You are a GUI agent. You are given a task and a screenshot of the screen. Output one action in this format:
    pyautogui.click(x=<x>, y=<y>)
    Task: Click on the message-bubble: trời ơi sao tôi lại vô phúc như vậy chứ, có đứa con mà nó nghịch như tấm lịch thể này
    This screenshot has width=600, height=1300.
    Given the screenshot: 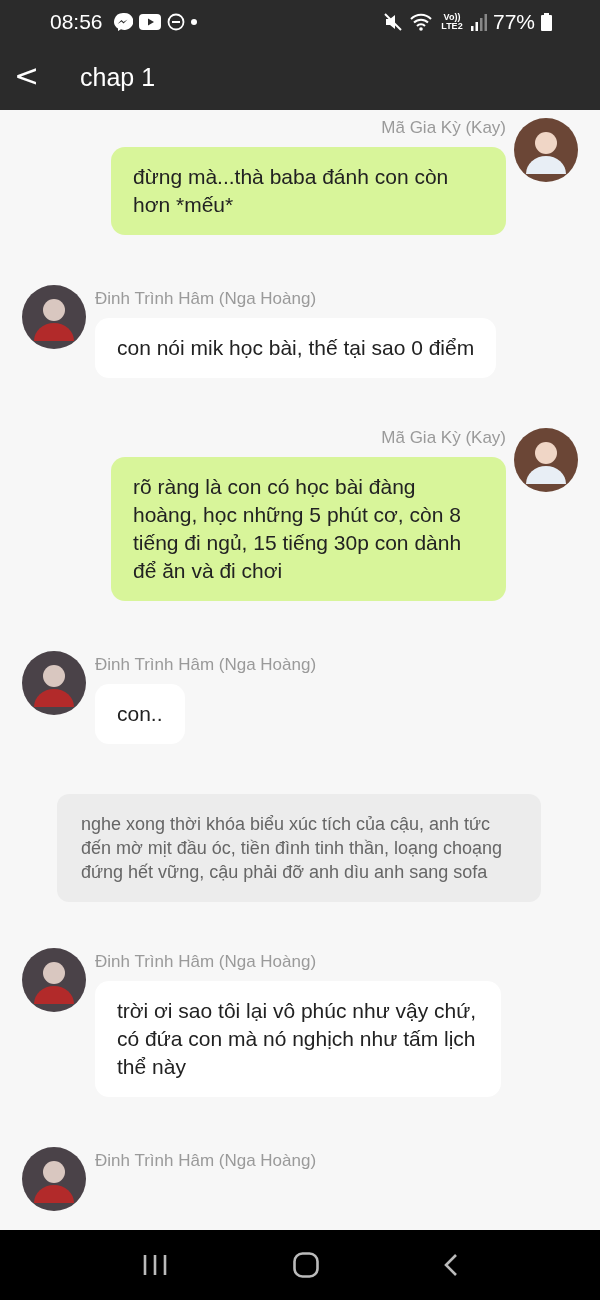 What is the action you would take?
    pyautogui.click(x=298, y=1039)
    